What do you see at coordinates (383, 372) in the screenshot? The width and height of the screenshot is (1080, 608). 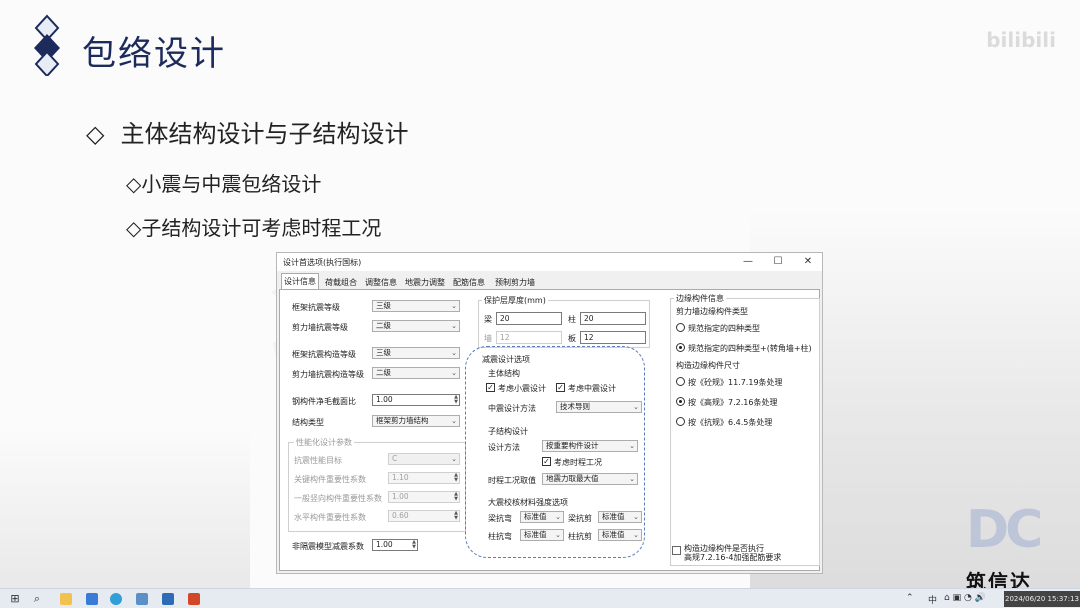 I see `wall-measure-value: 二级` at bounding box center [383, 372].